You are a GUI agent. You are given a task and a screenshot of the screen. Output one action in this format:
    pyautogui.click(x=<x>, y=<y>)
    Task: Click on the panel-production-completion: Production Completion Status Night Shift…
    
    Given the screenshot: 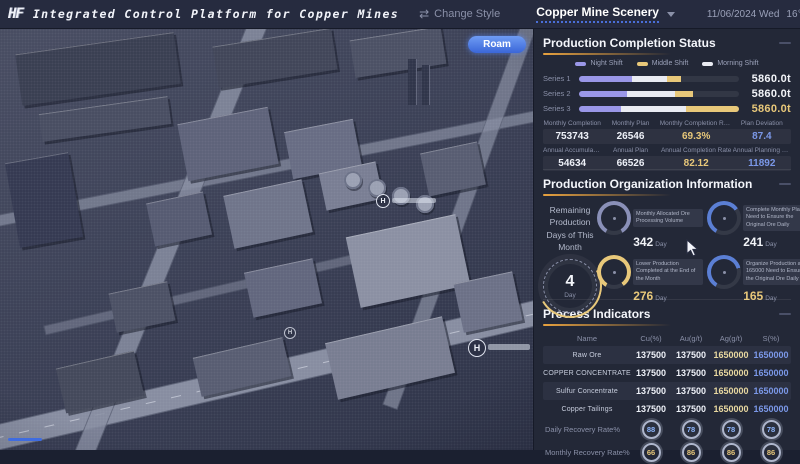 What is the action you would take?
    pyautogui.click(x=667, y=100)
    